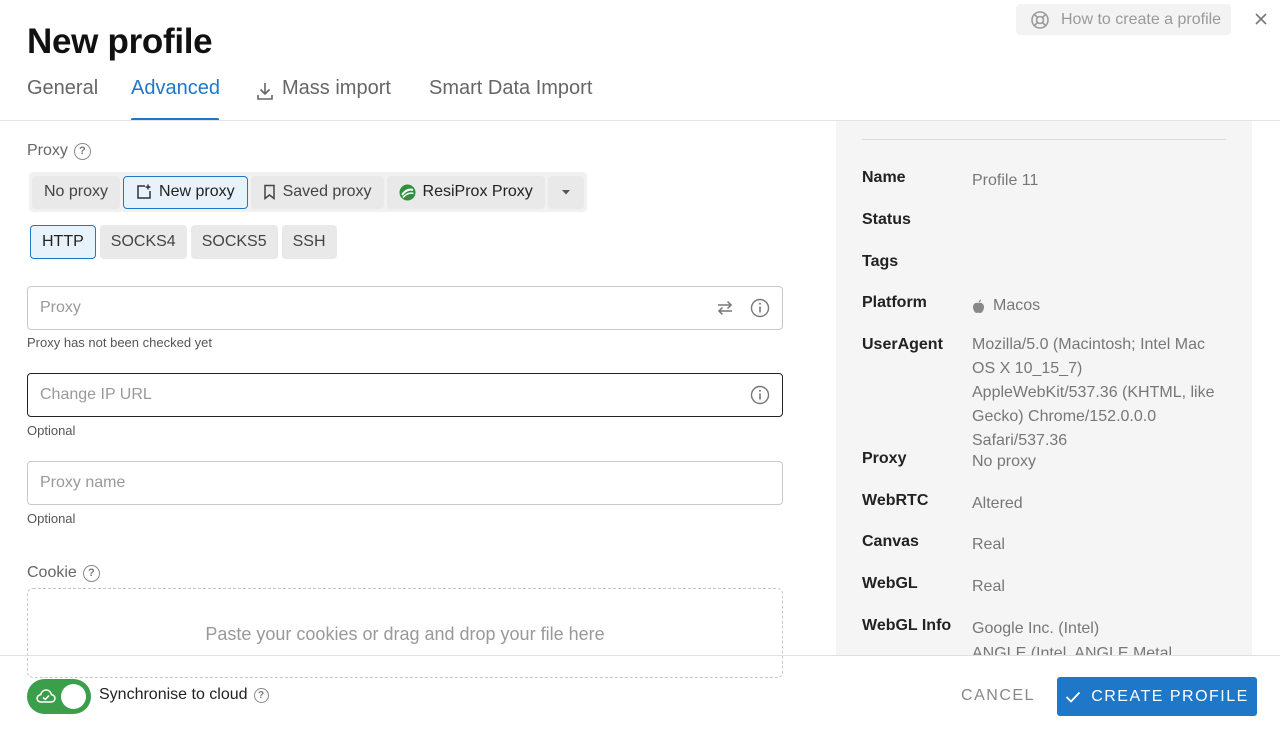  I want to click on summary-key: Canvas, so click(890, 541).